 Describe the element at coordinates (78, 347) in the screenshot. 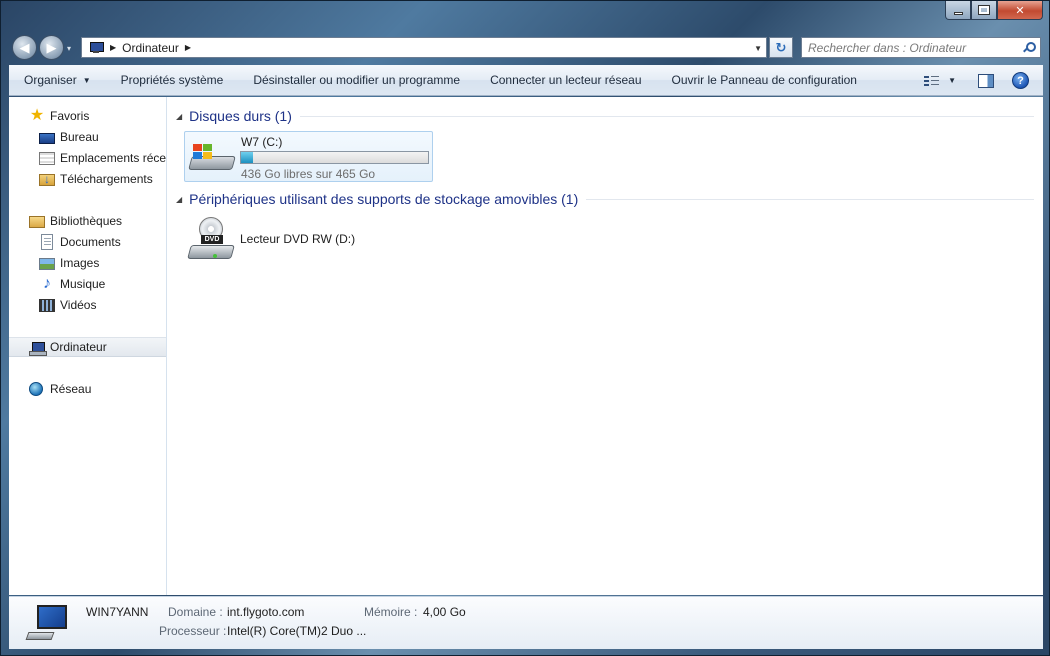

I see `sidebar-item-label: Ordinateur` at that location.